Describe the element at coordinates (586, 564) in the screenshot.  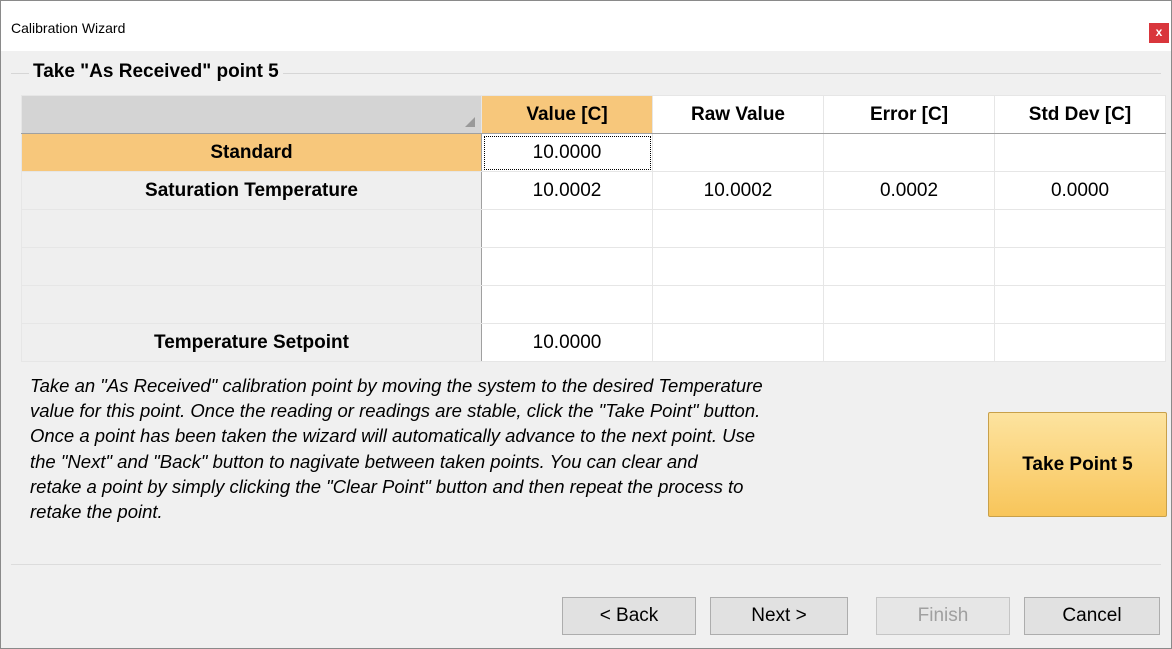
I see `separator` at that location.